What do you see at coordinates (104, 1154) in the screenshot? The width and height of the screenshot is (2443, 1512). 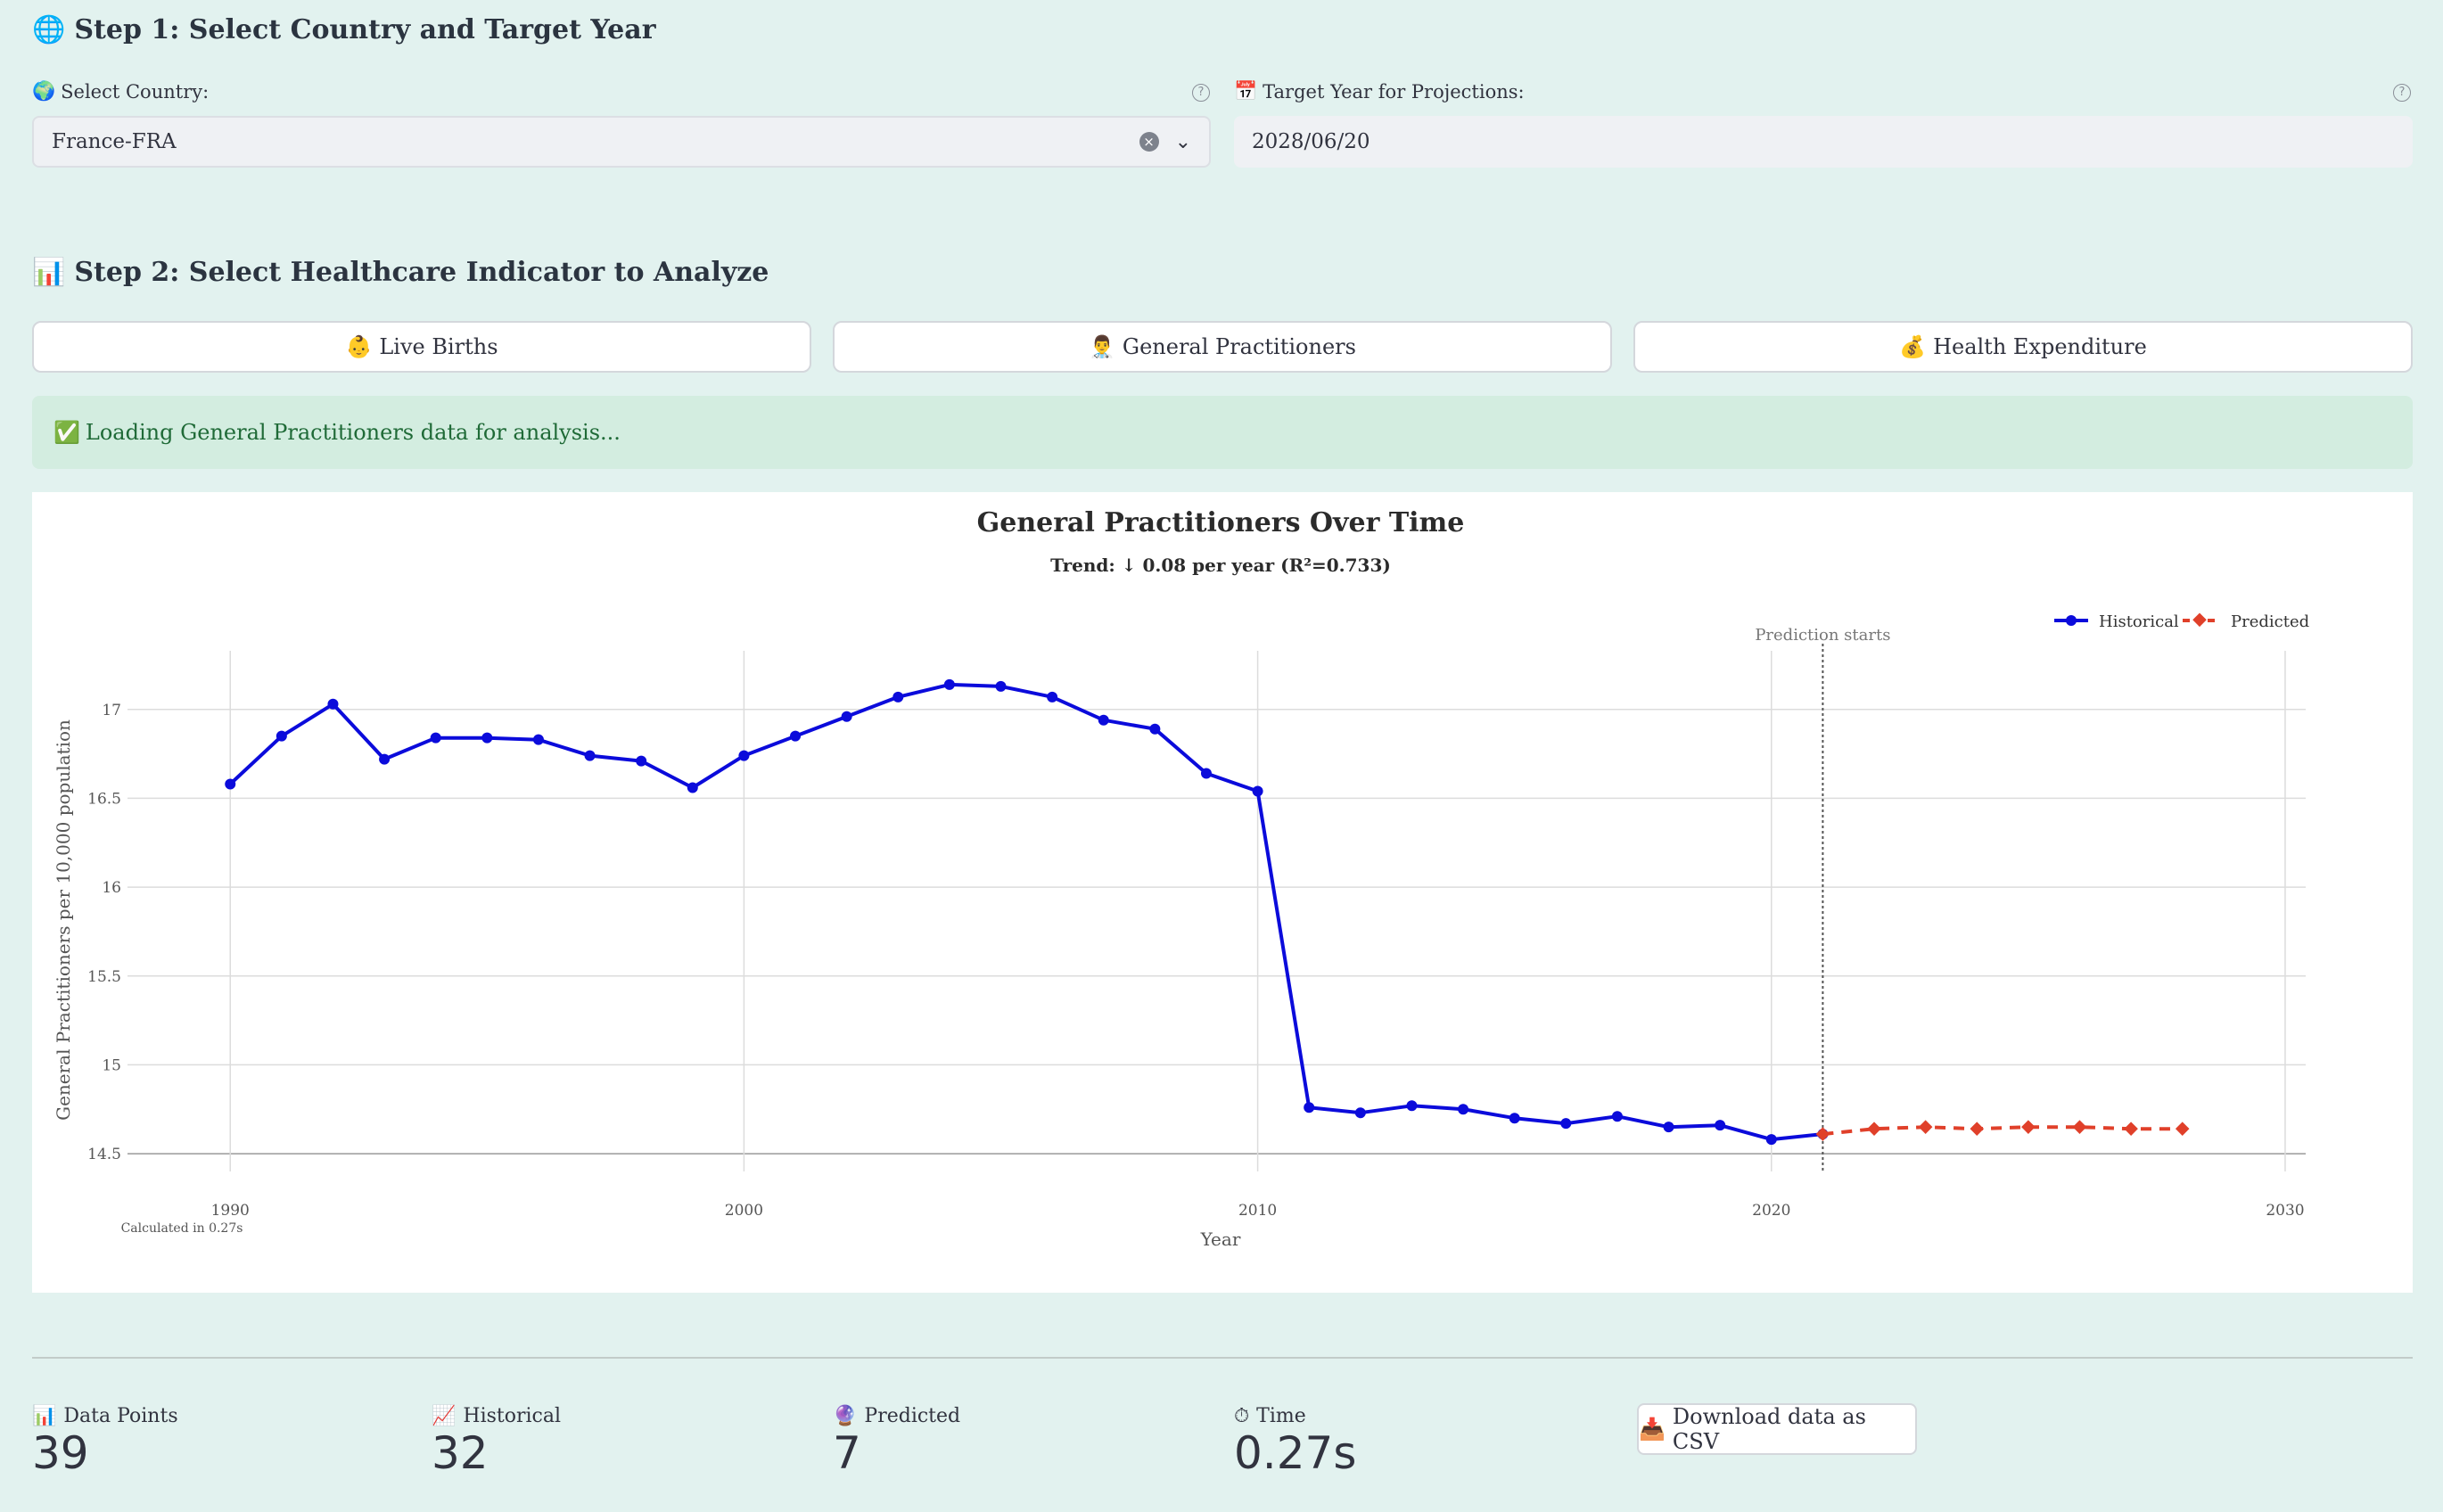 I see `y-tick-label: 14.5` at bounding box center [104, 1154].